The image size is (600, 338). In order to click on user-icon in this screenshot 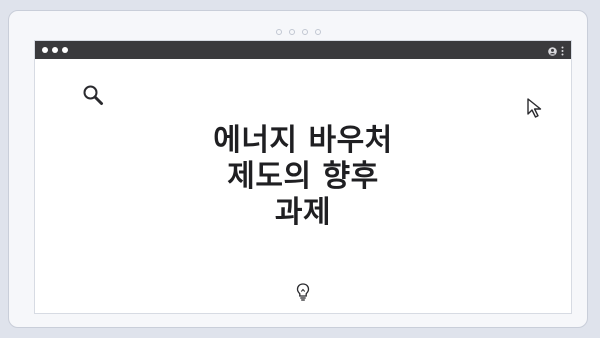, I will do `click(552, 50)`.